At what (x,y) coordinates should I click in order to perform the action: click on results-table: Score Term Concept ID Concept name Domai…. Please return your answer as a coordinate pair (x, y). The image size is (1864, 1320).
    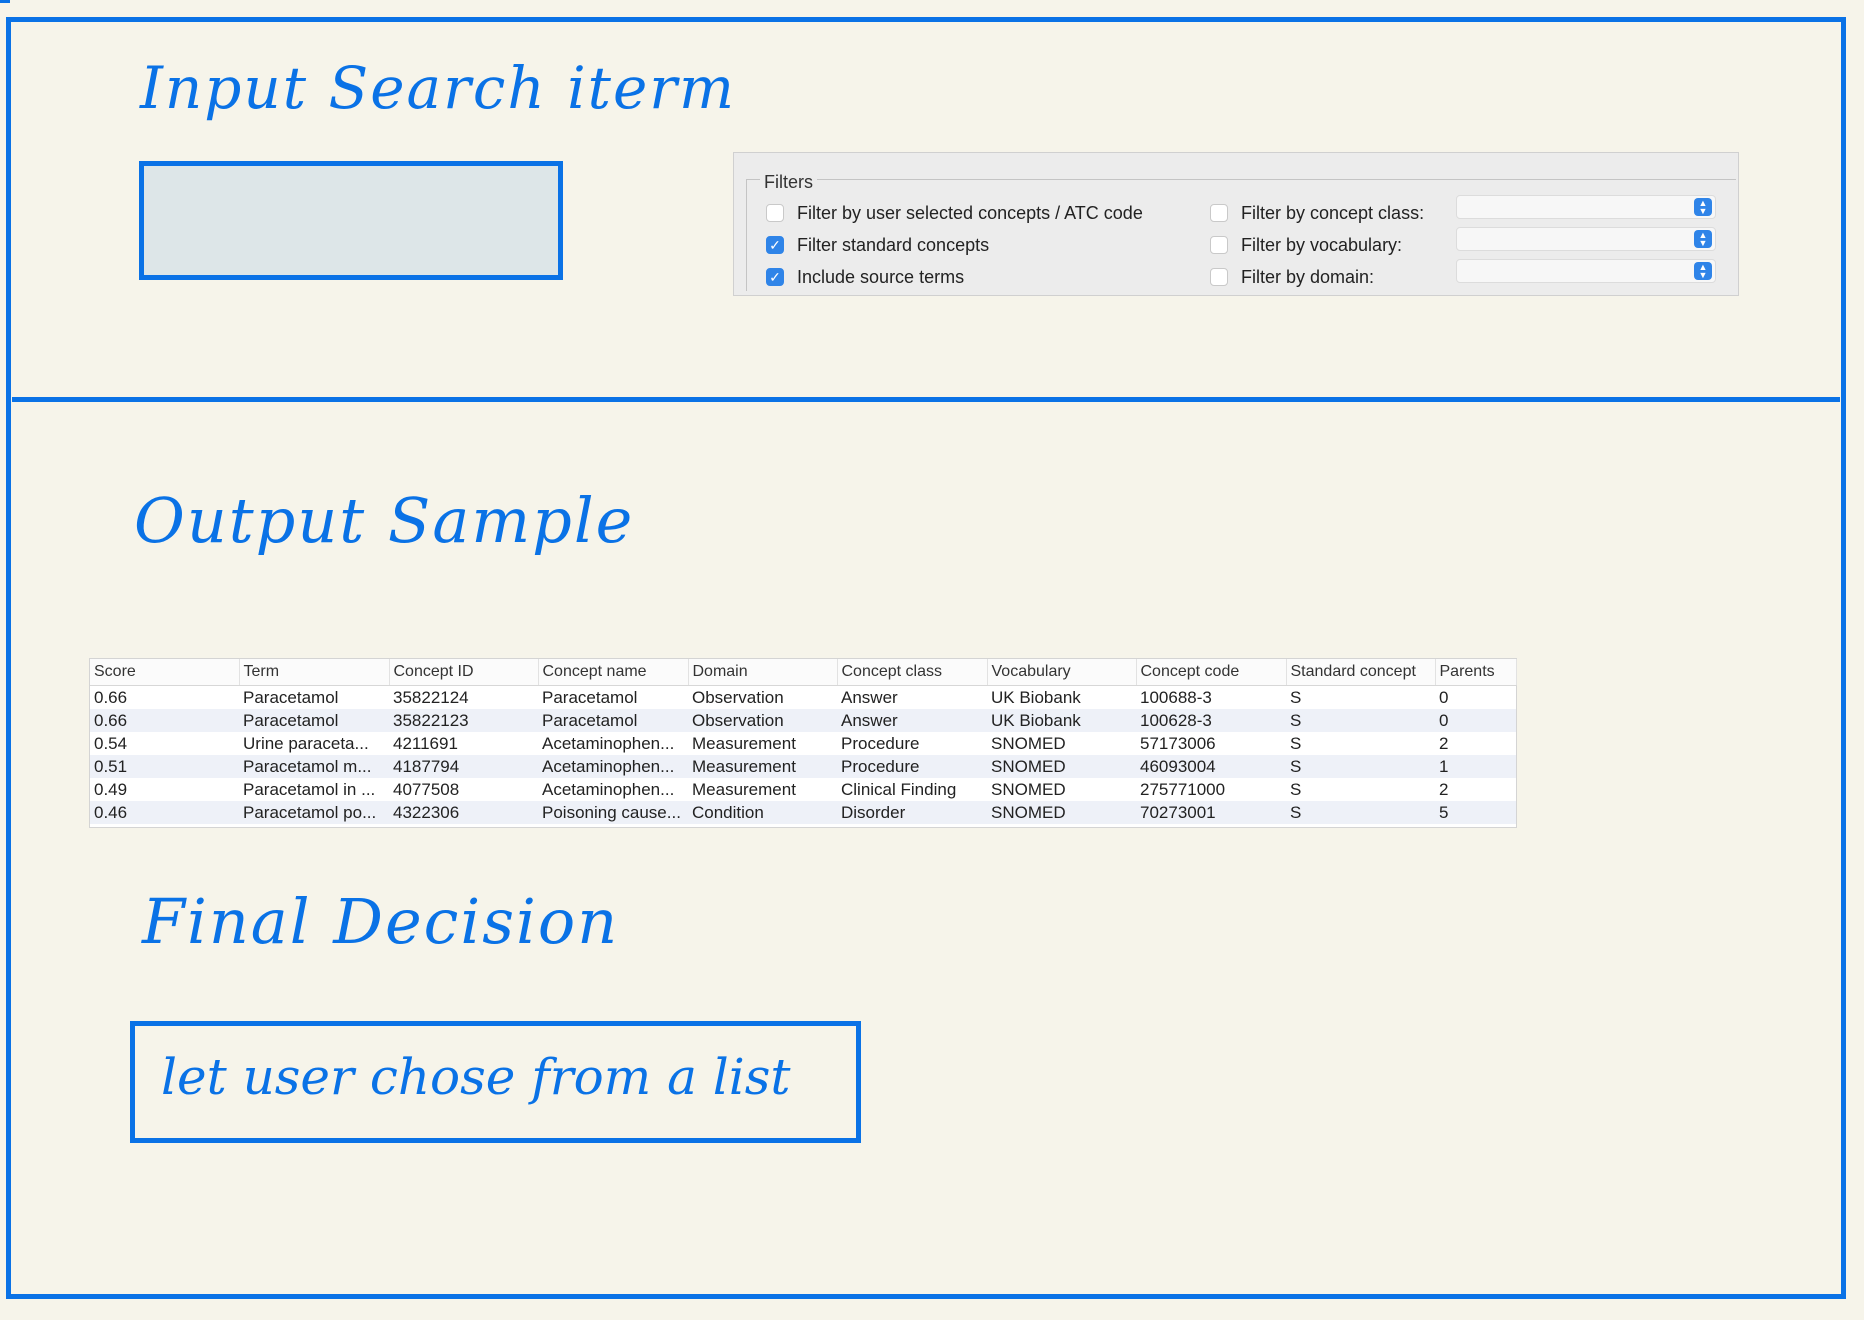
    Looking at the image, I should click on (803, 743).